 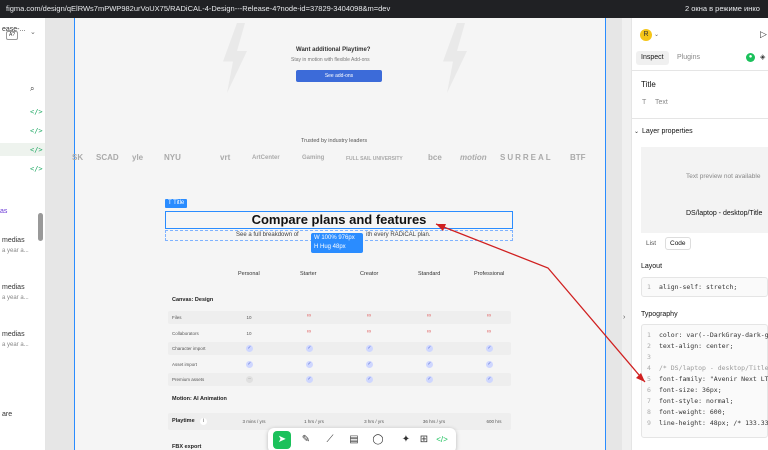 I want to click on component-icon: ◈, so click(x=762, y=57).